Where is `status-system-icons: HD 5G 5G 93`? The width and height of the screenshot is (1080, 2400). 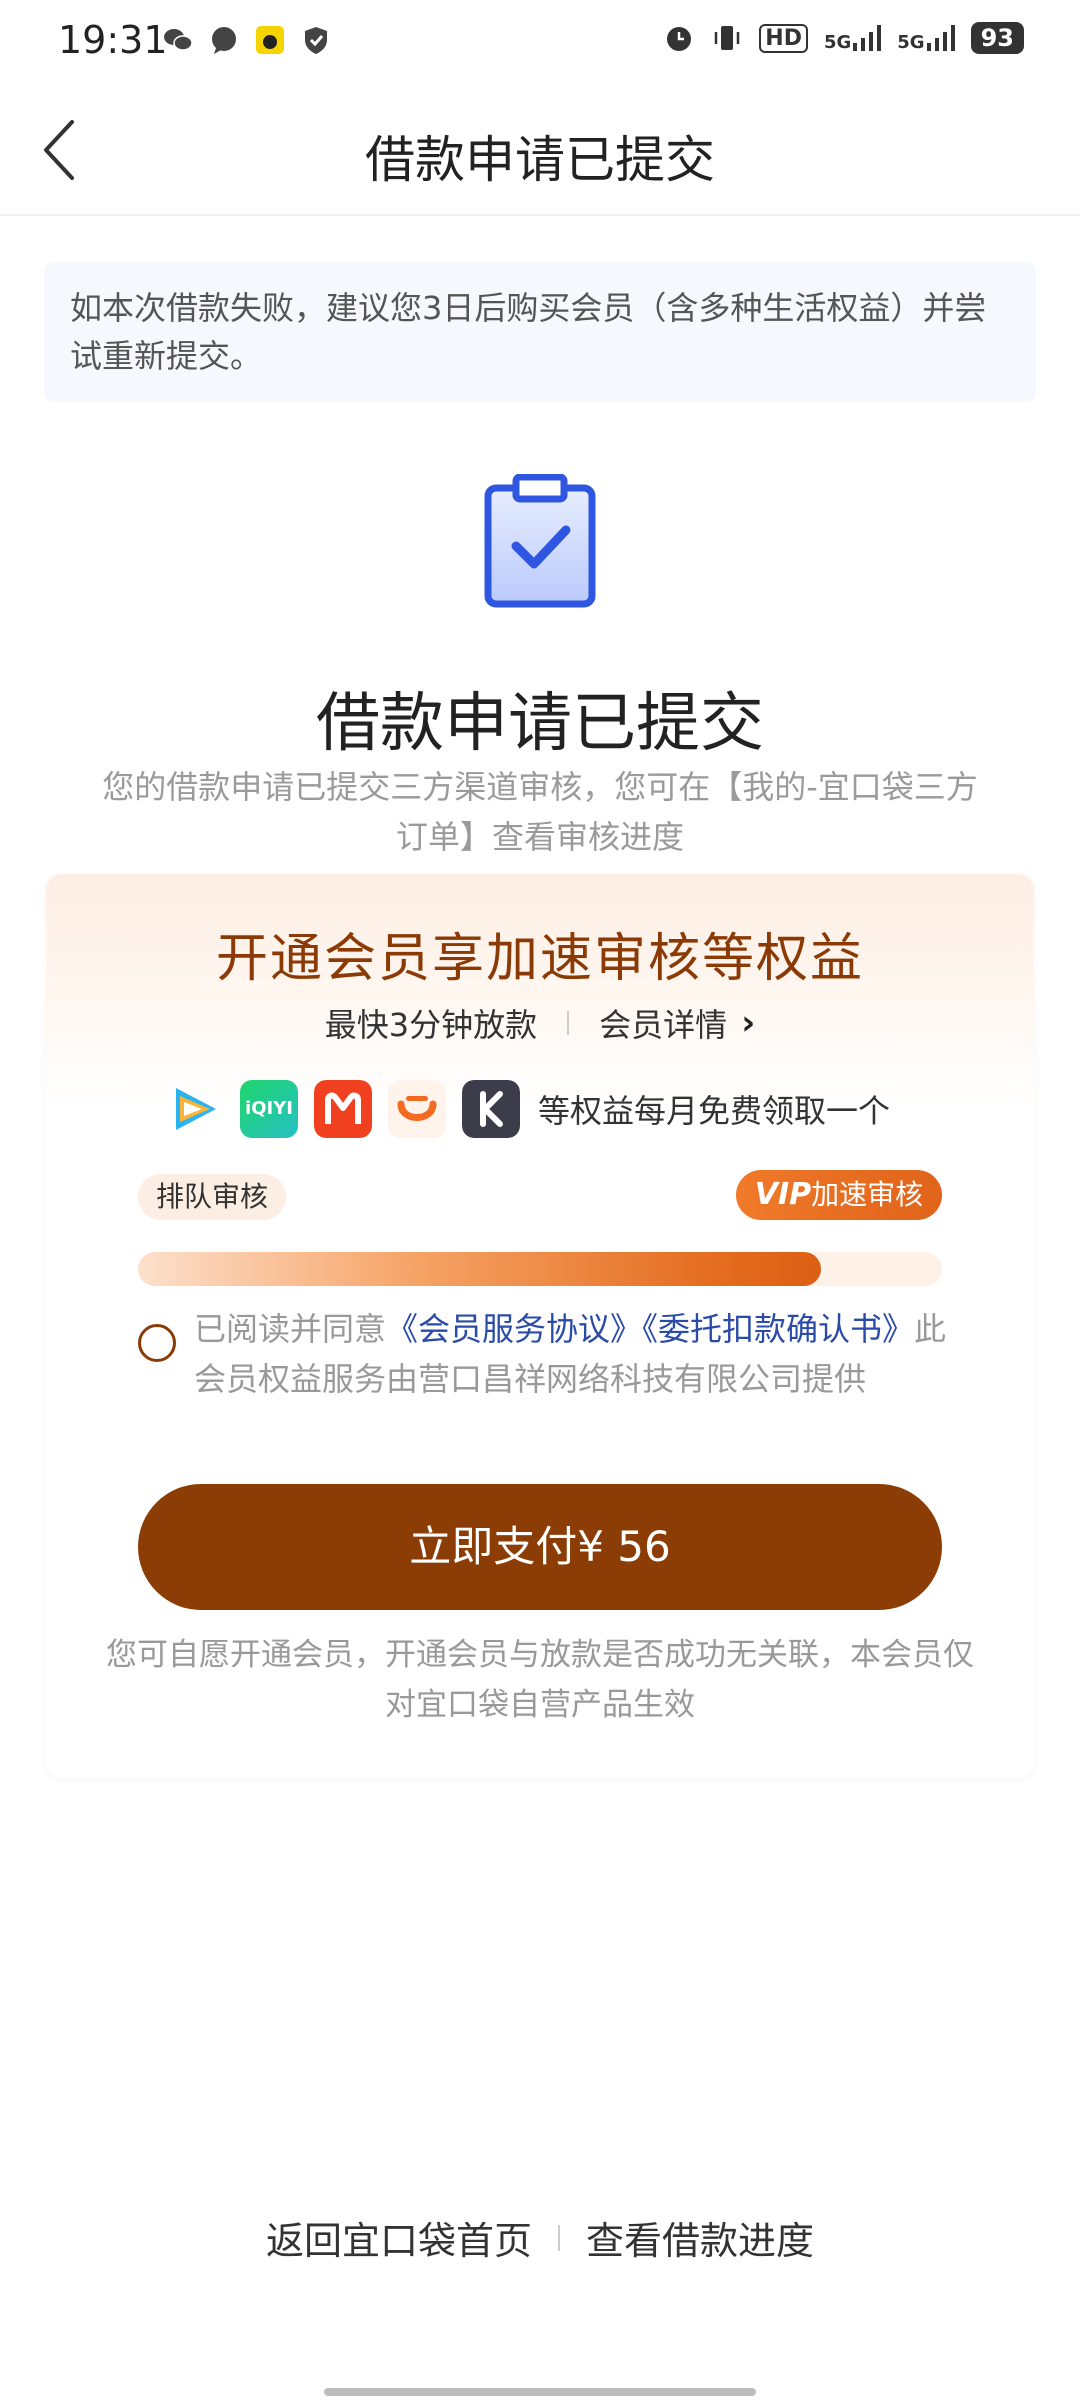
status-system-icons: HD 5G 5G 93 is located at coordinates (843, 38).